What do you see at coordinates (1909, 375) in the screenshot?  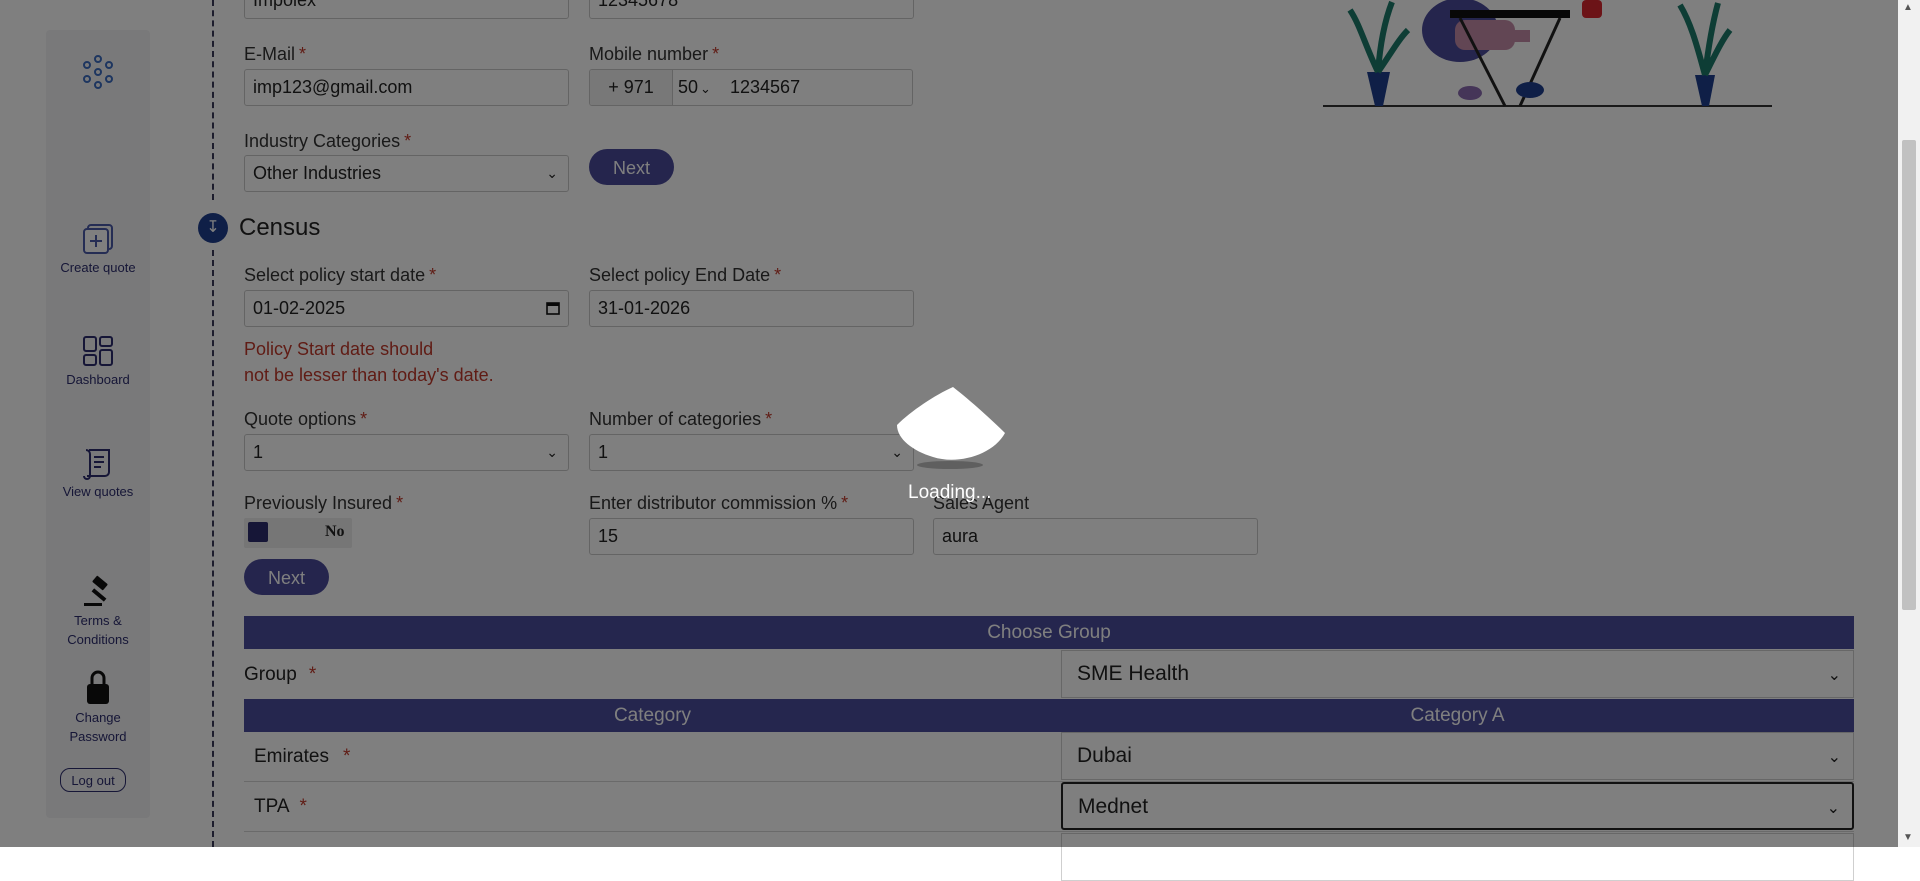 I see `scrollbar-thumb` at bounding box center [1909, 375].